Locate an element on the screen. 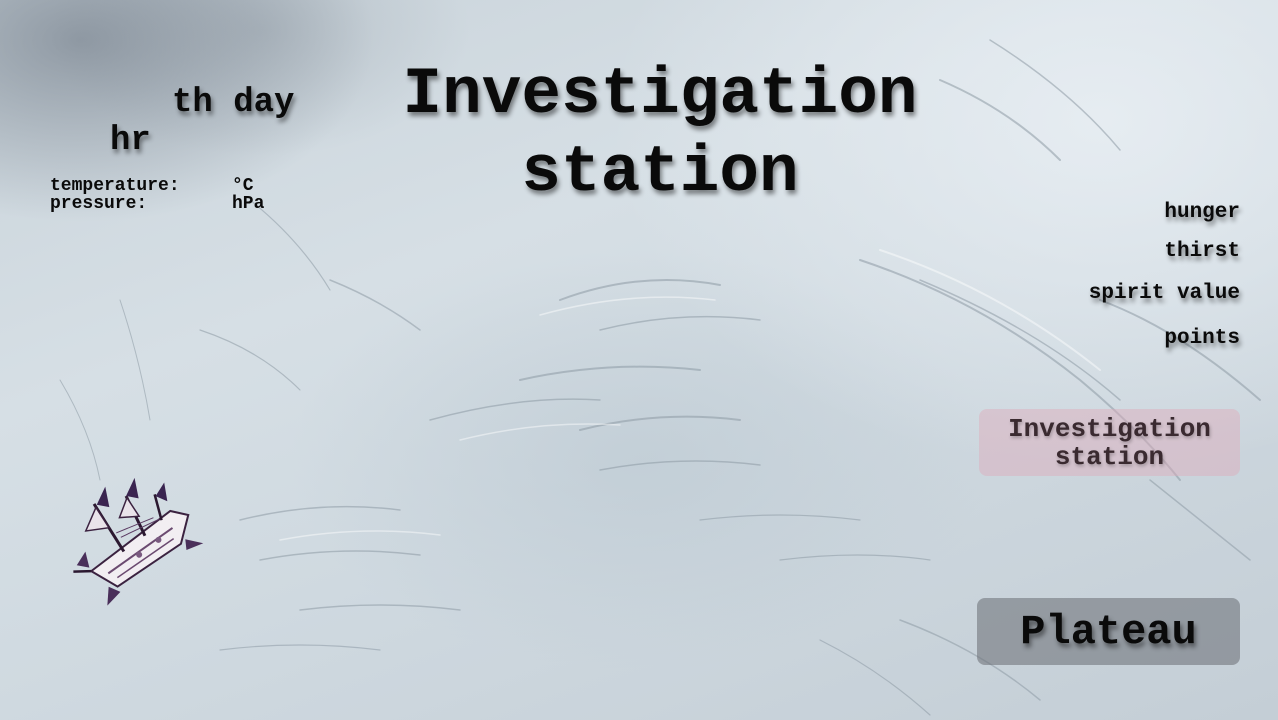  thirst-label: thirst is located at coordinates (1202, 251).